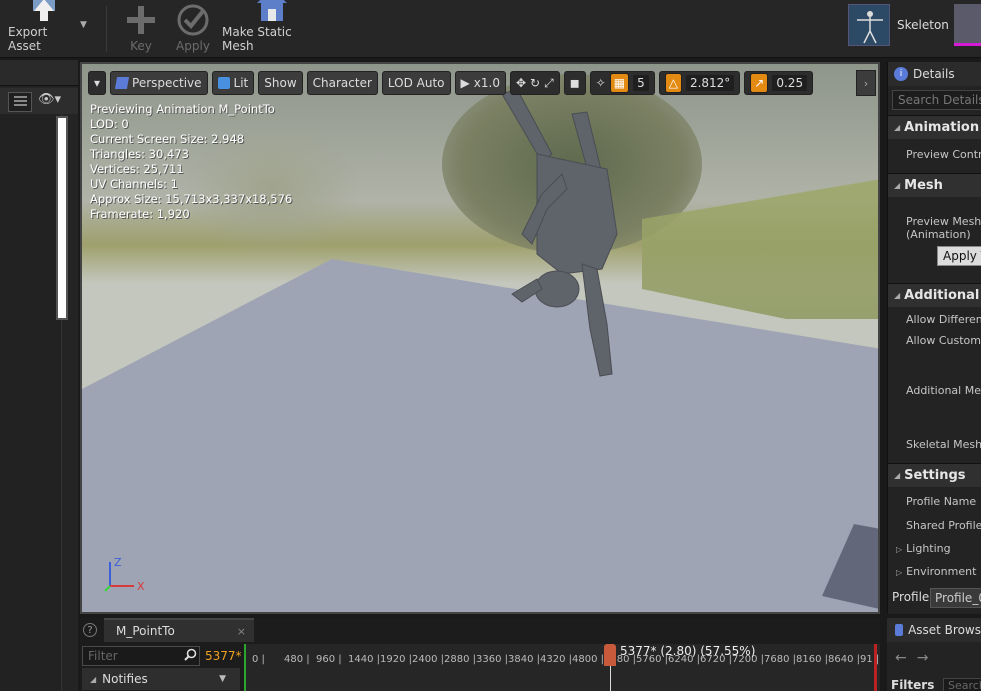 This screenshot has height=691, width=981. What do you see at coordinates (941, 501) in the screenshot?
I see `profile-name-label: Profile Name` at bounding box center [941, 501].